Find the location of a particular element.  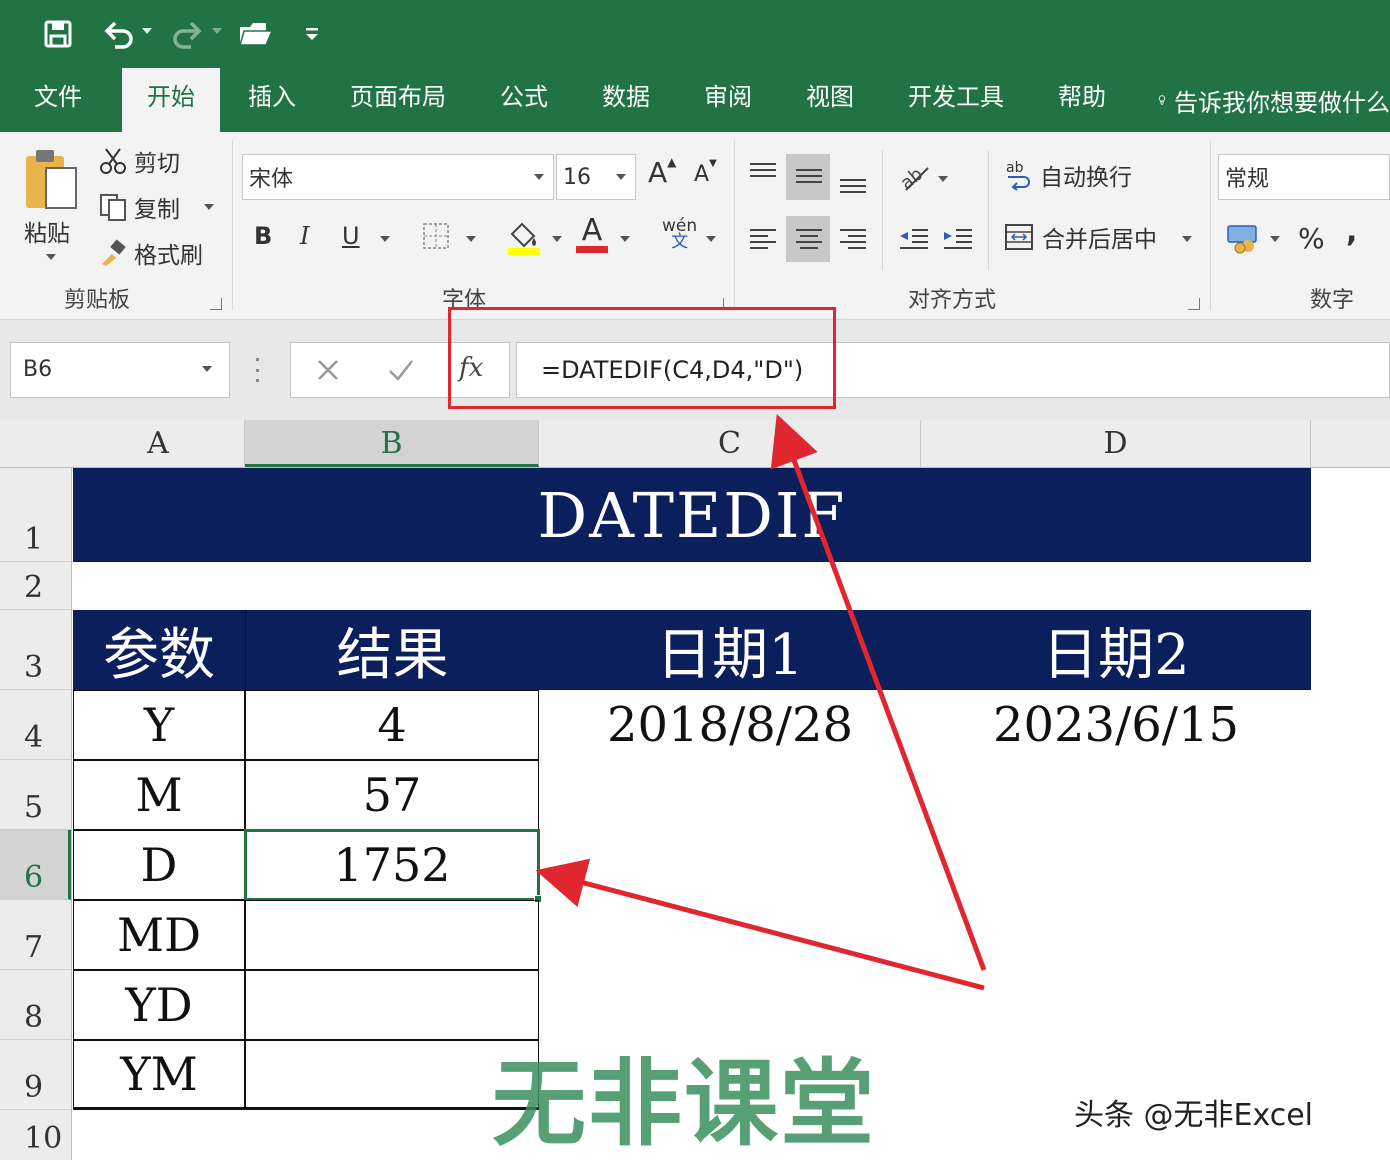

arrow-to-cell is located at coordinates (760, 924).